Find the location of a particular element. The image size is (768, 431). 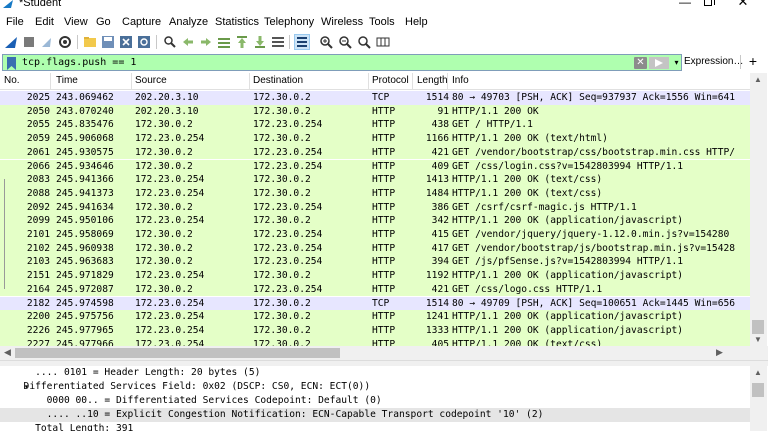

packet-length: 421 is located at coordinates (440, 289).